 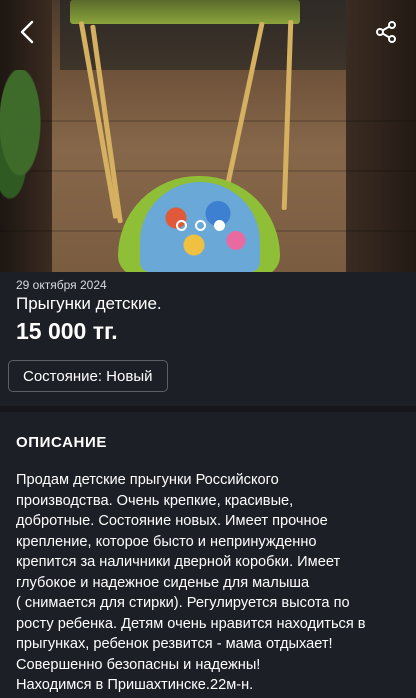 I want to click on condition-chip-label: Состояние: Новый, so click(x=88, y=376).